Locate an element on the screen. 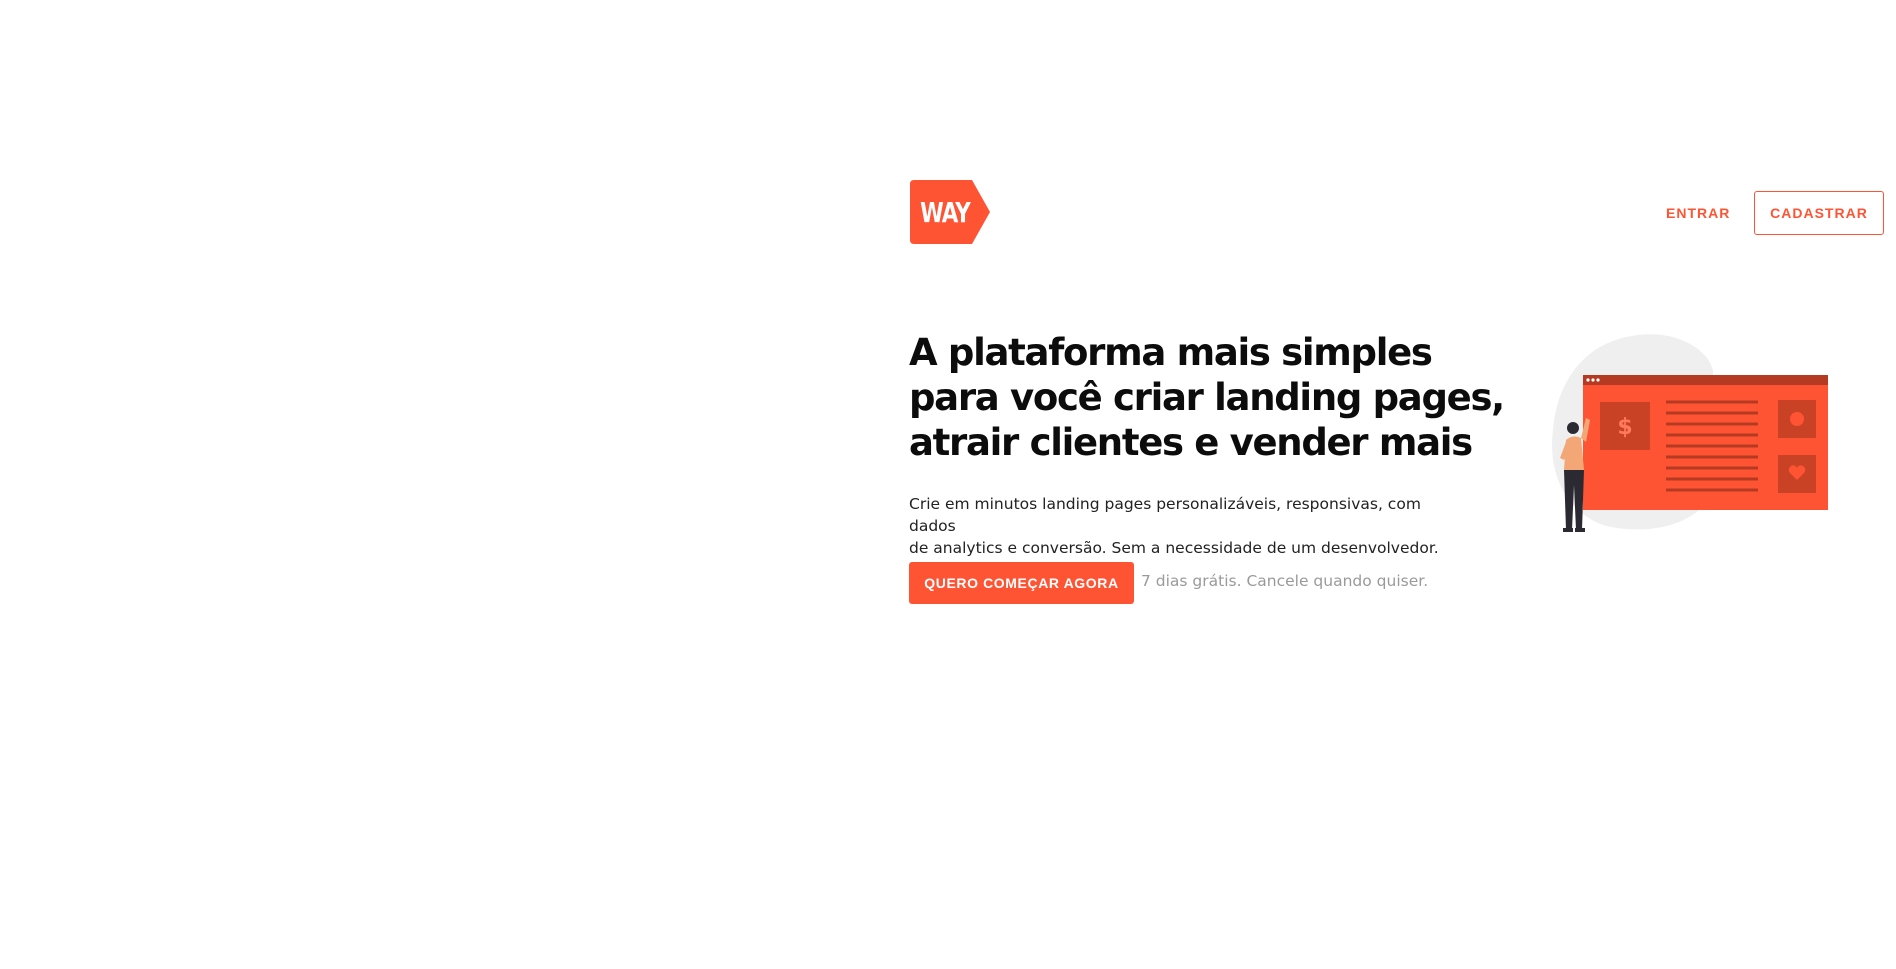 This screenshot has height=969, width=1896. hero-title-line: A plataforma mais simples is located at coordinates (1171, 352).